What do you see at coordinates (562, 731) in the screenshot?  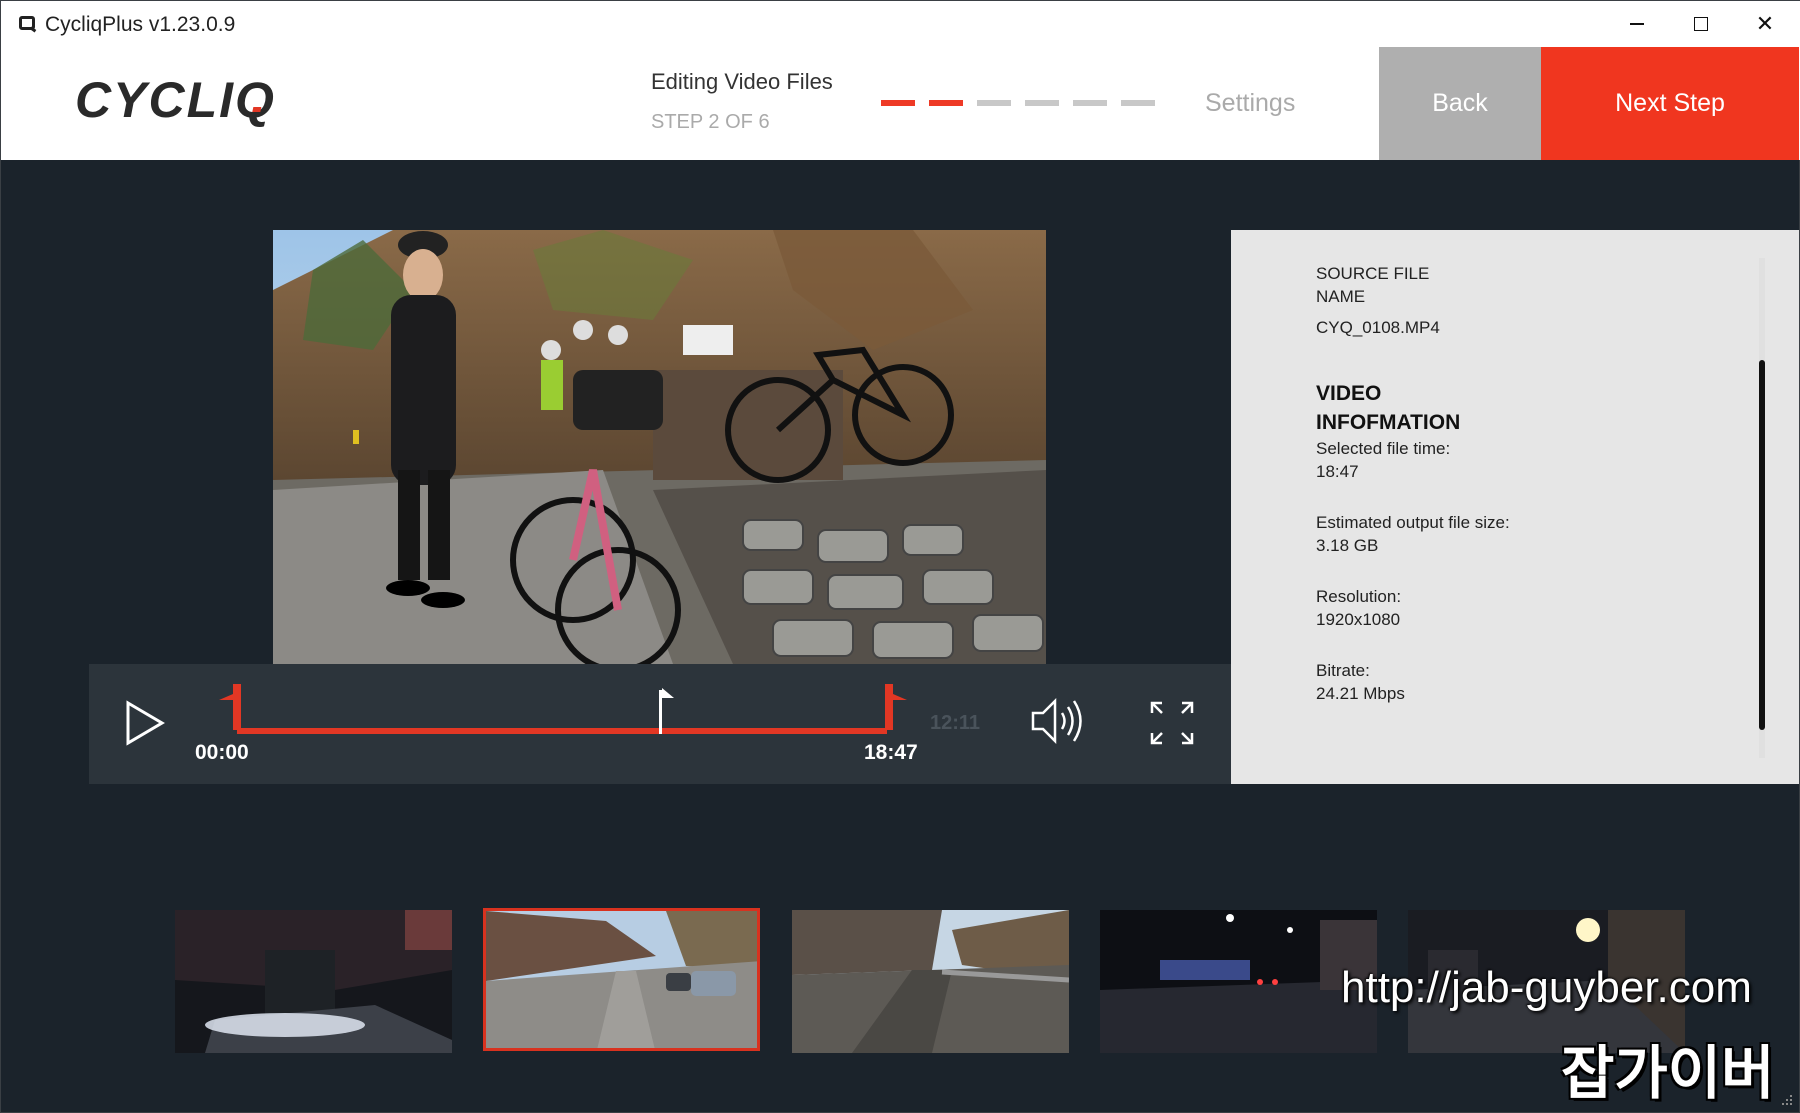 I see `trim-range-bar` at bounding box center [562, 731].